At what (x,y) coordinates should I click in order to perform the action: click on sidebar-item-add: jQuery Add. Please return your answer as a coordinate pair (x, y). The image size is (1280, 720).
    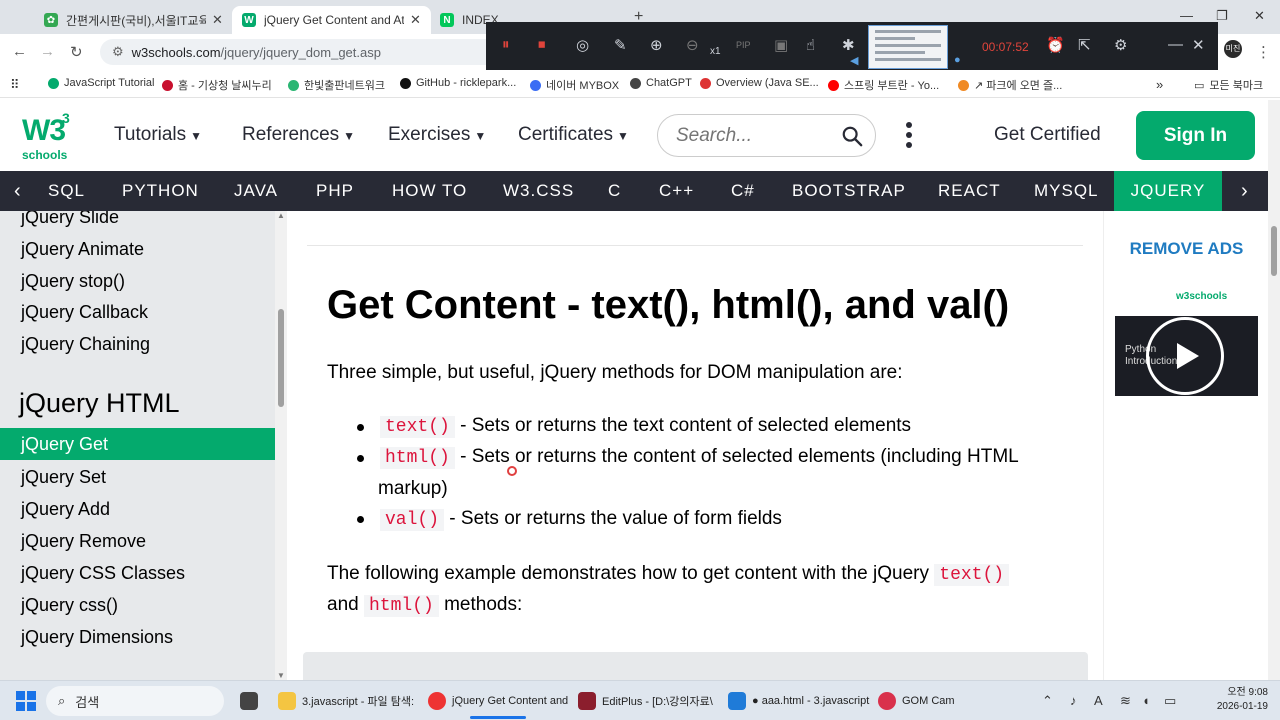
    Looking at the image, I should click on (65, 509).